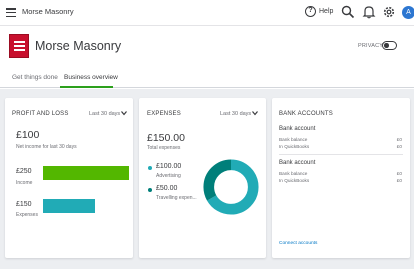 This screenshot has height=269, width=414. What do you see at coordinates (24, 204) in the screenshot?
I see `expenses-amount: £150` at bounding box center [24, 204].